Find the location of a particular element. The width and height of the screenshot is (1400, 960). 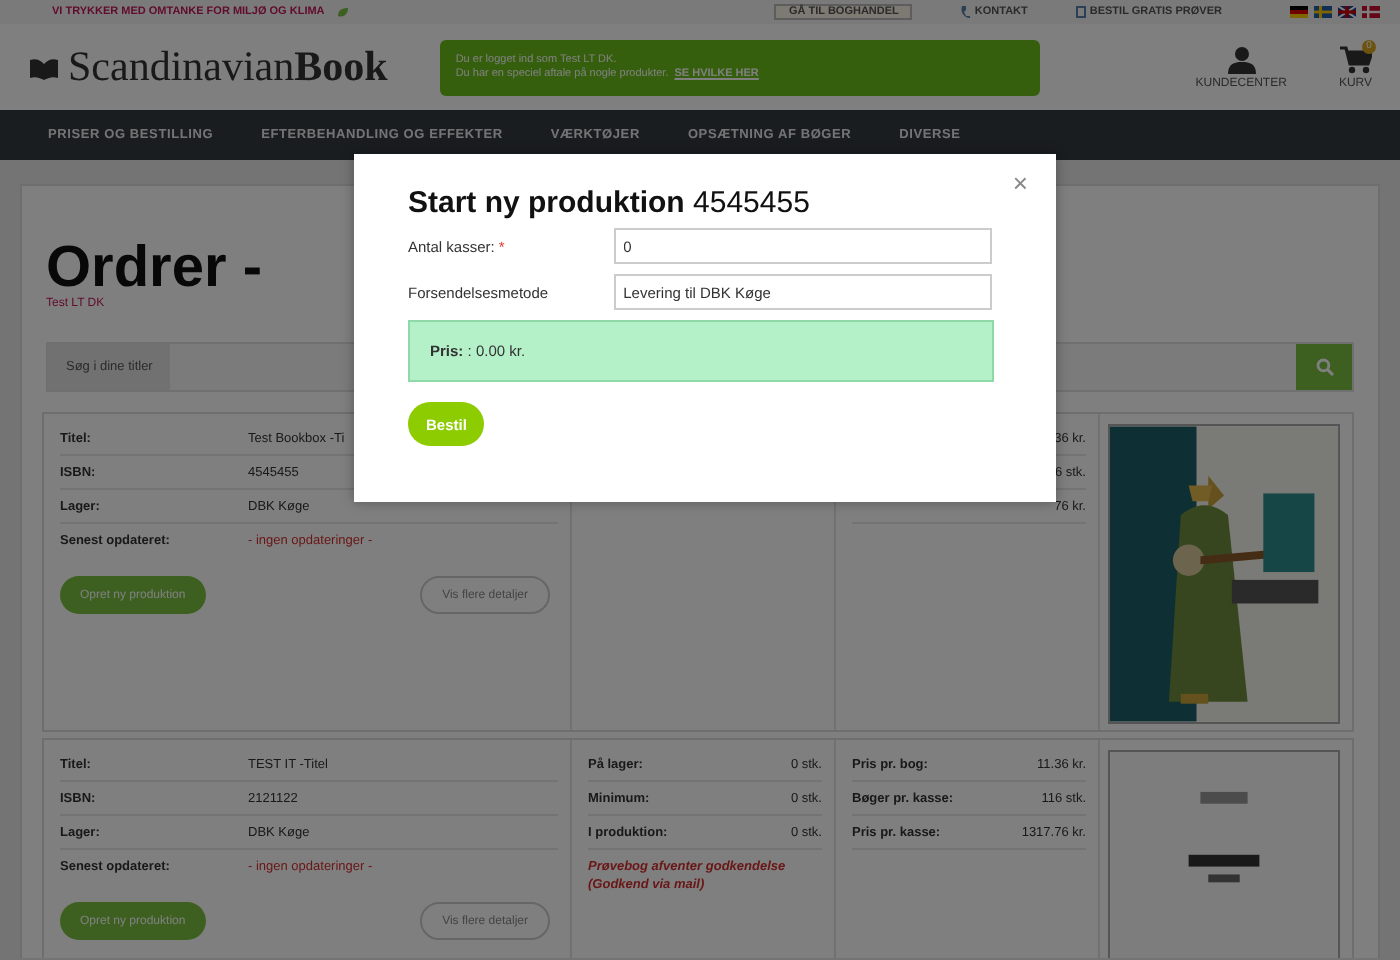

site-logo: ScandinavianBook is located at coordinates (228, 67).